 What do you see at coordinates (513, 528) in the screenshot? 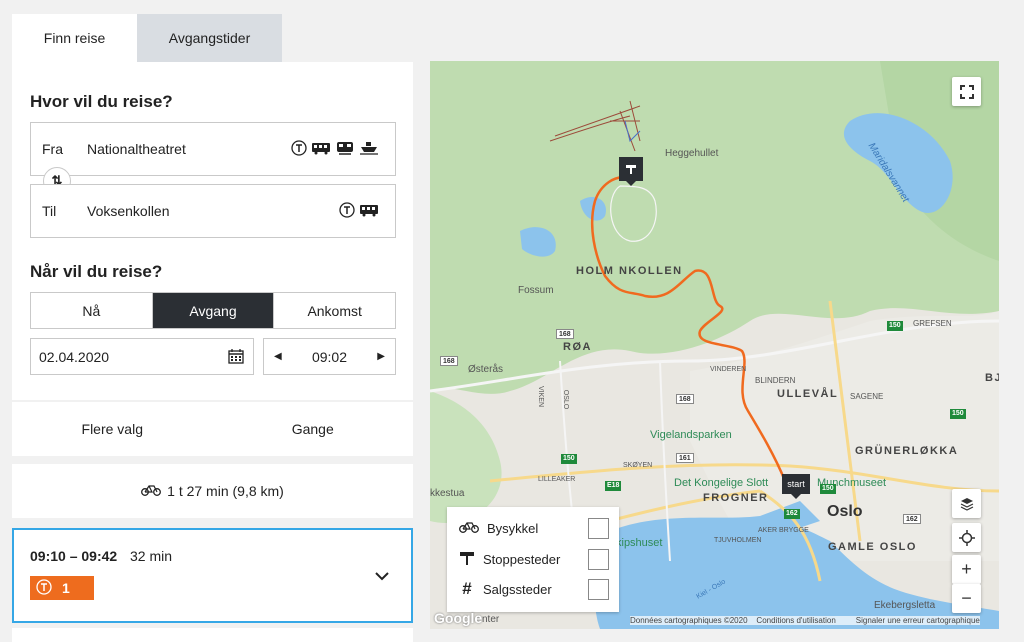
I see `legend-bike-label: Bysykkel` at bounding box center [513, 528].